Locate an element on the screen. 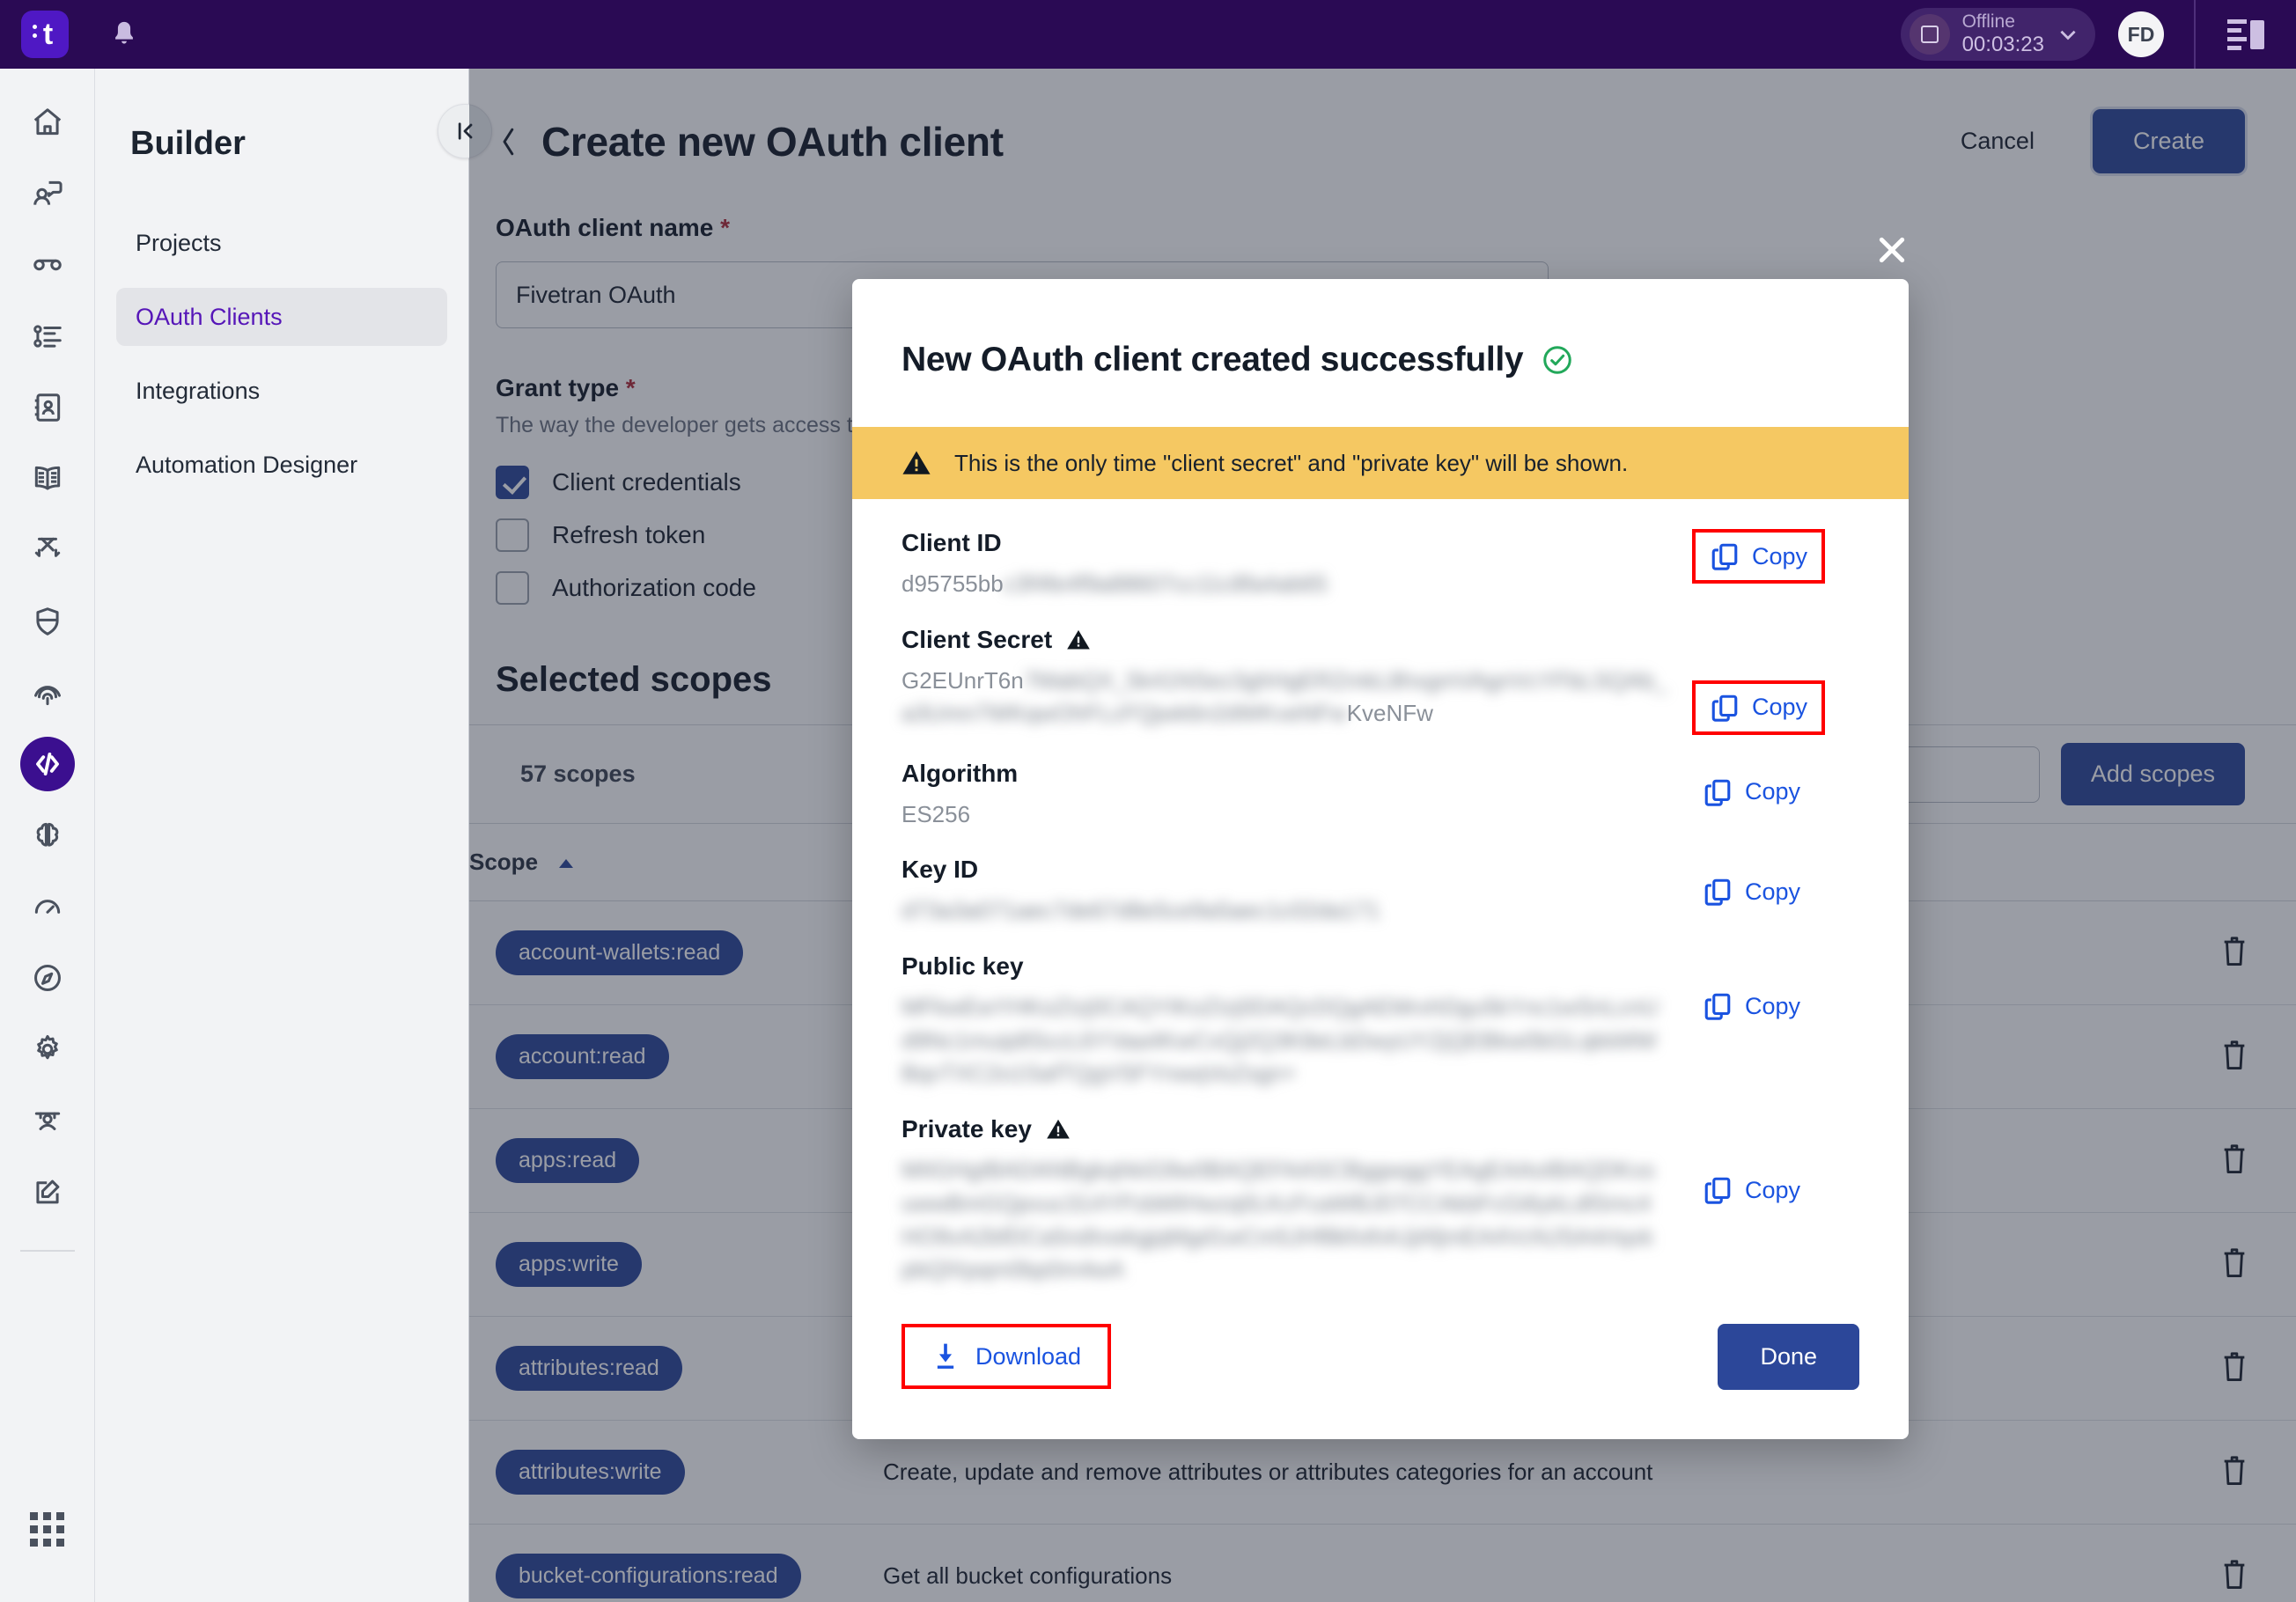 The height and width of the screenshot is (1602, 2296). sidebar-item-edit is located at coordinates (47, 1192).